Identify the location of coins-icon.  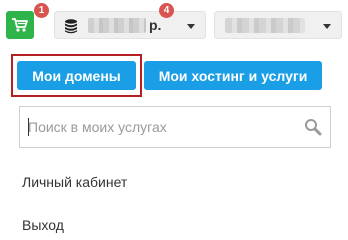
(71, 26).